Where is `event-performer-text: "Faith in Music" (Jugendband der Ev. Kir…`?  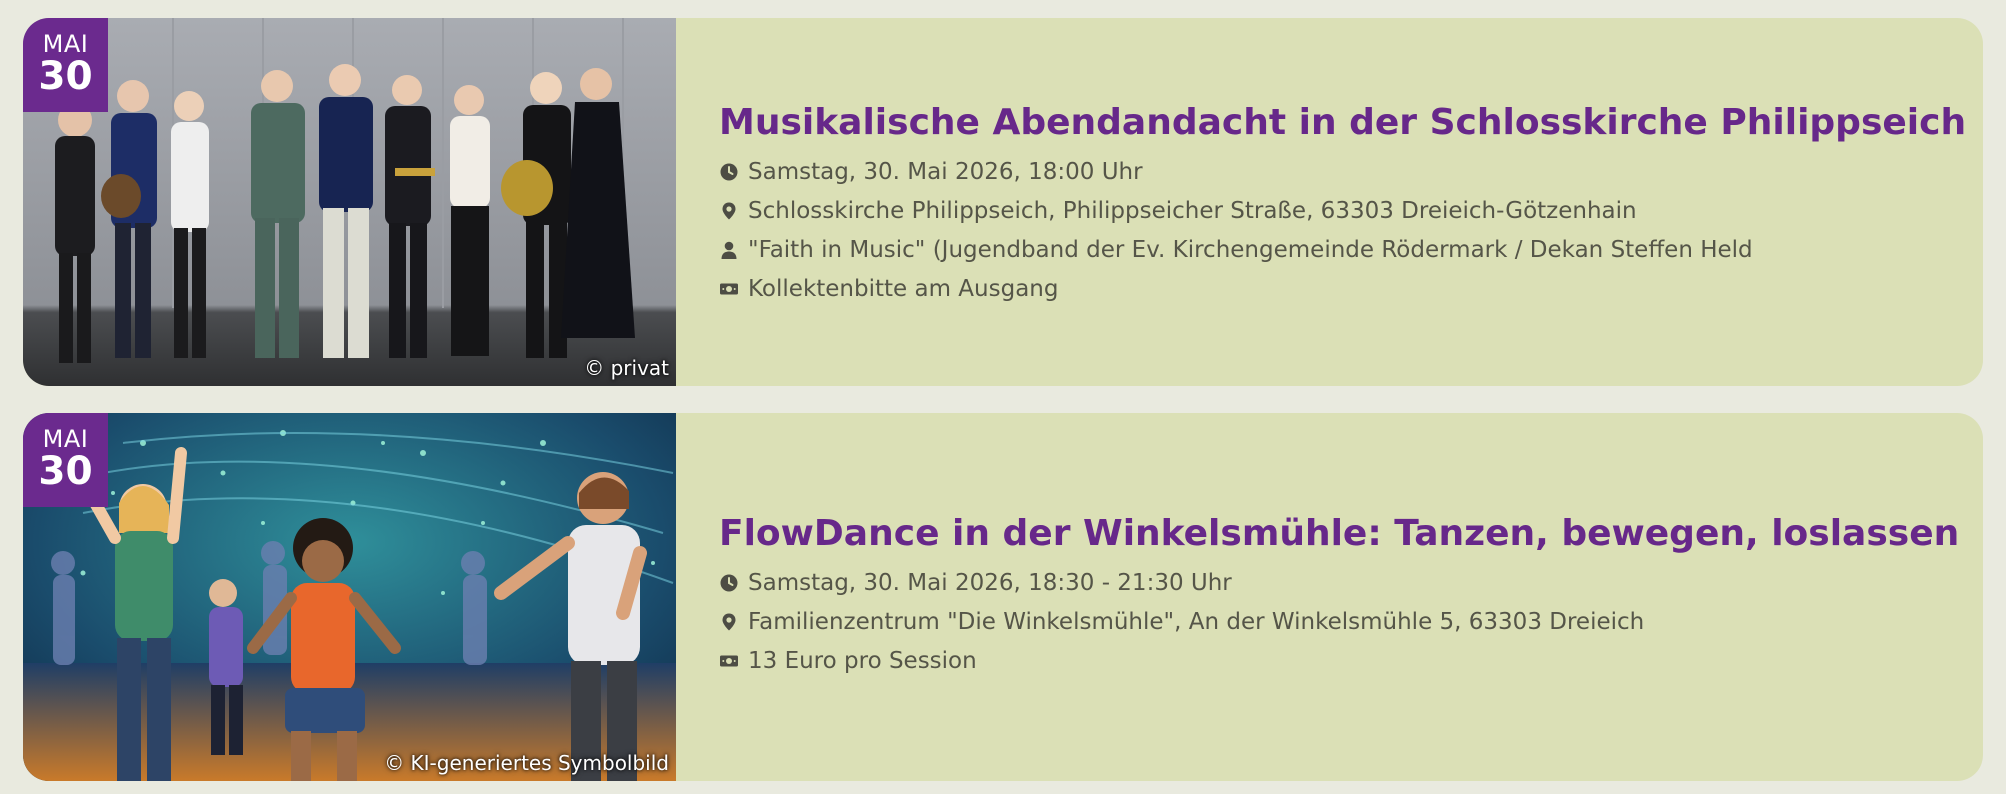
event-performer-text: "Faith in Music" (Jugendband der Ev. Kir… is located at coordinates (1250, 249).